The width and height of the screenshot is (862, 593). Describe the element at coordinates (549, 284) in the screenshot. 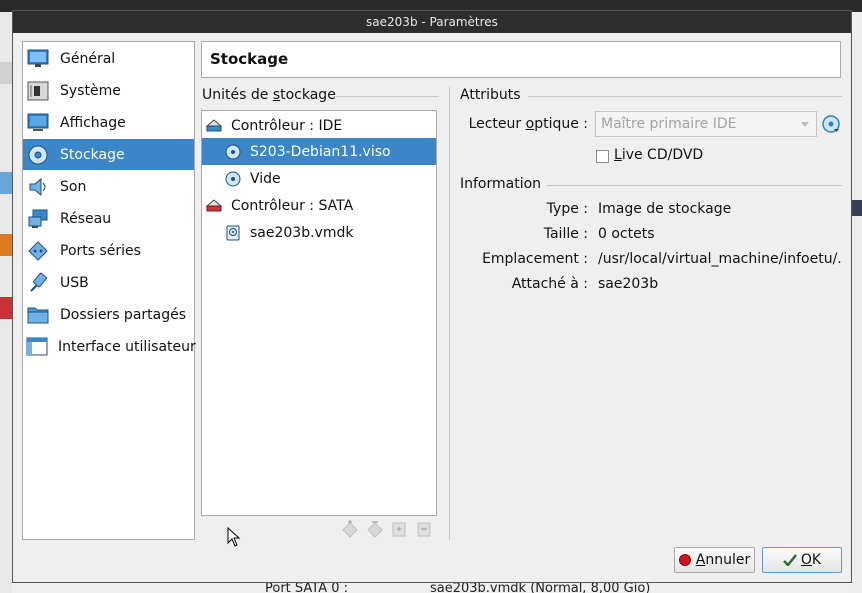

I see `info-attached-label: Attaché à :` at that location.